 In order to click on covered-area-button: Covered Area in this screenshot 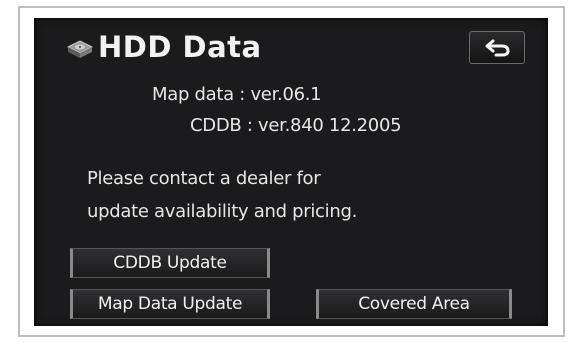, I will do `click(414, 304)`.